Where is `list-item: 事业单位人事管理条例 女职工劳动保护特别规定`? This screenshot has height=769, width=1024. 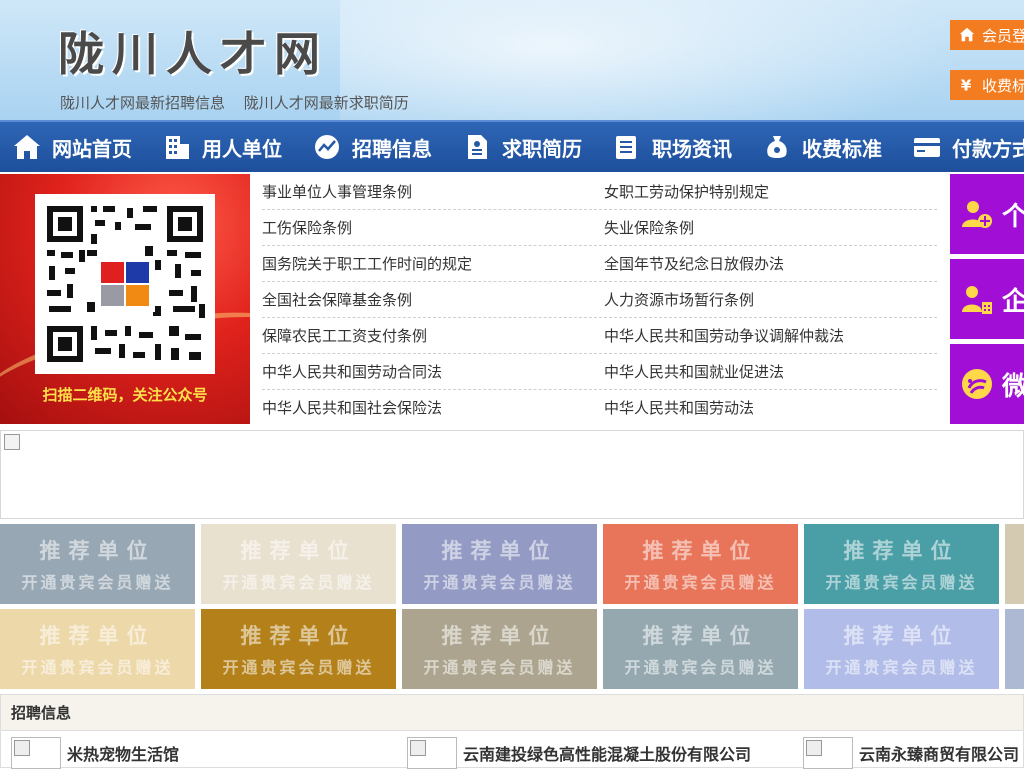
list-item: 事业单位人事管理条例 女职工劳动保护特别规定 is located at coordinates (599, 192).